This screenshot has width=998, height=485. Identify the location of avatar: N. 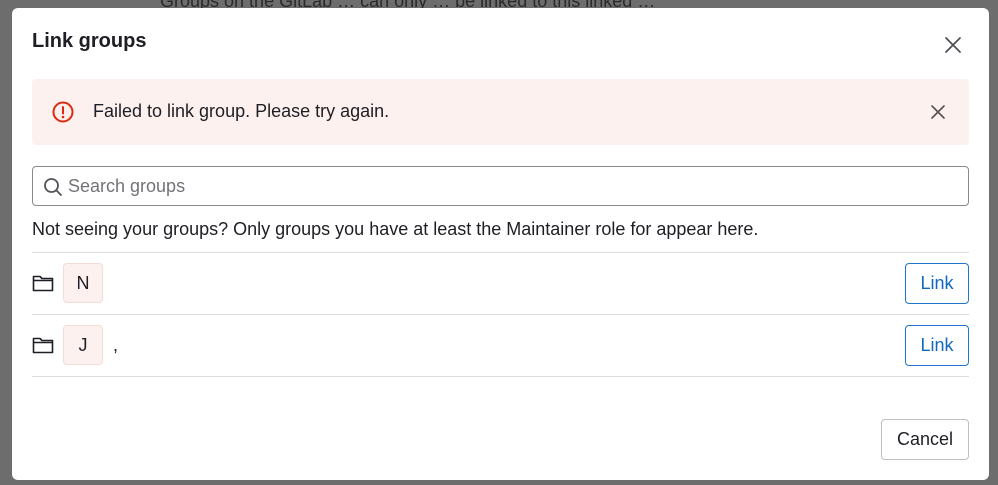
(83, 283).